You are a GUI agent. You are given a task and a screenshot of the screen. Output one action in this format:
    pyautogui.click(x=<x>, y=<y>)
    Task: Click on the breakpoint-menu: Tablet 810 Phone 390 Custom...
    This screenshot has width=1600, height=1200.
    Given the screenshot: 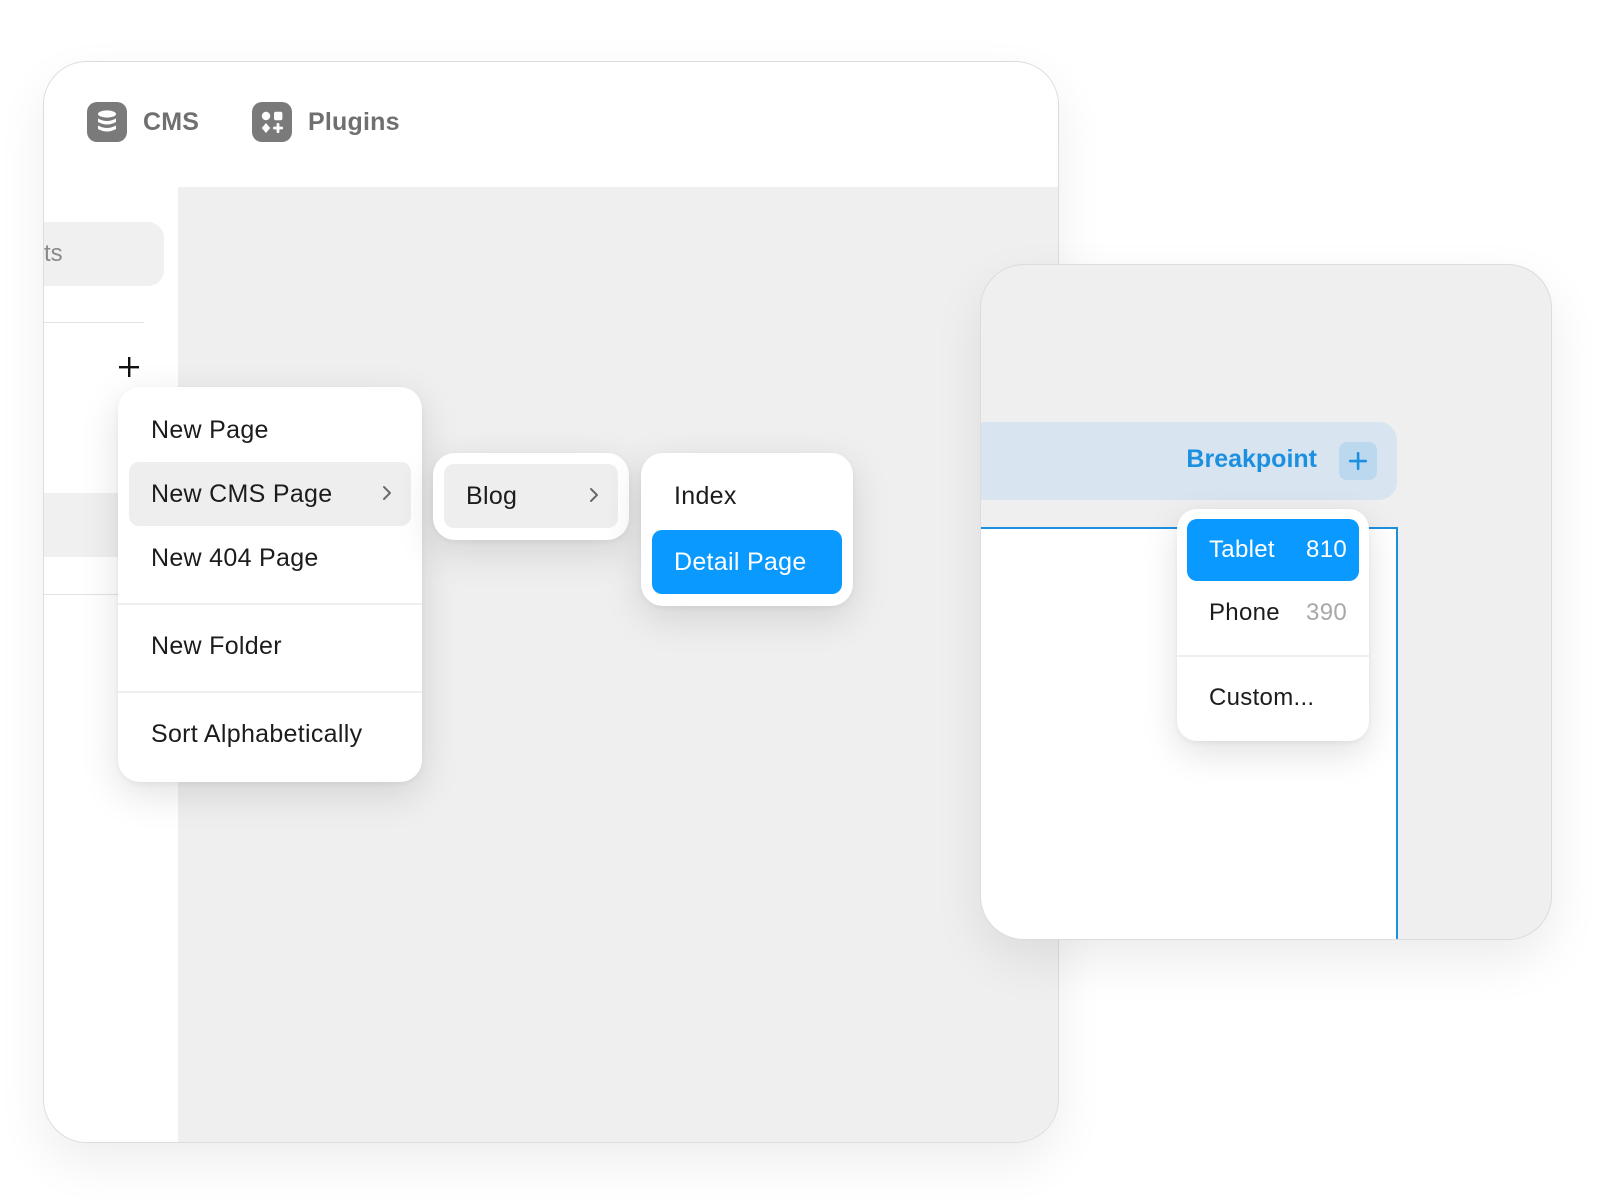 What is the action you would take?
    pyautogui.click(x=1273, y=625)
    